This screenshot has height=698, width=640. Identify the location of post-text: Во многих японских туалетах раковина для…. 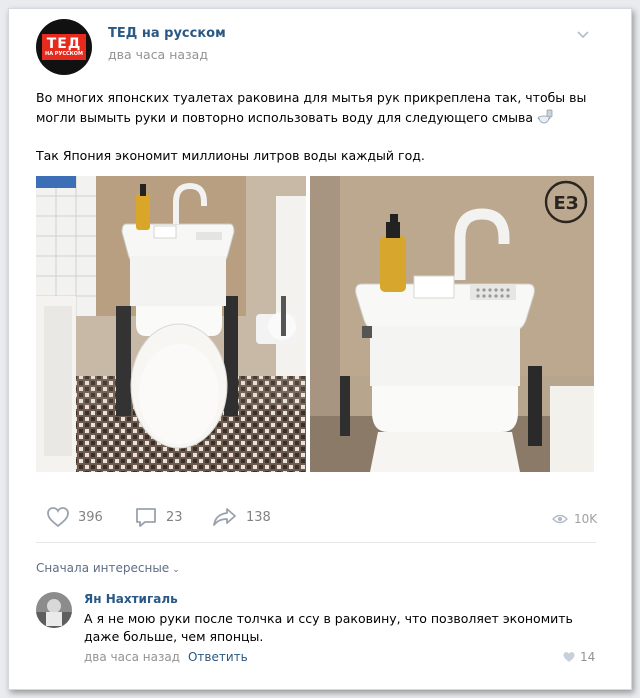
(316, 127).